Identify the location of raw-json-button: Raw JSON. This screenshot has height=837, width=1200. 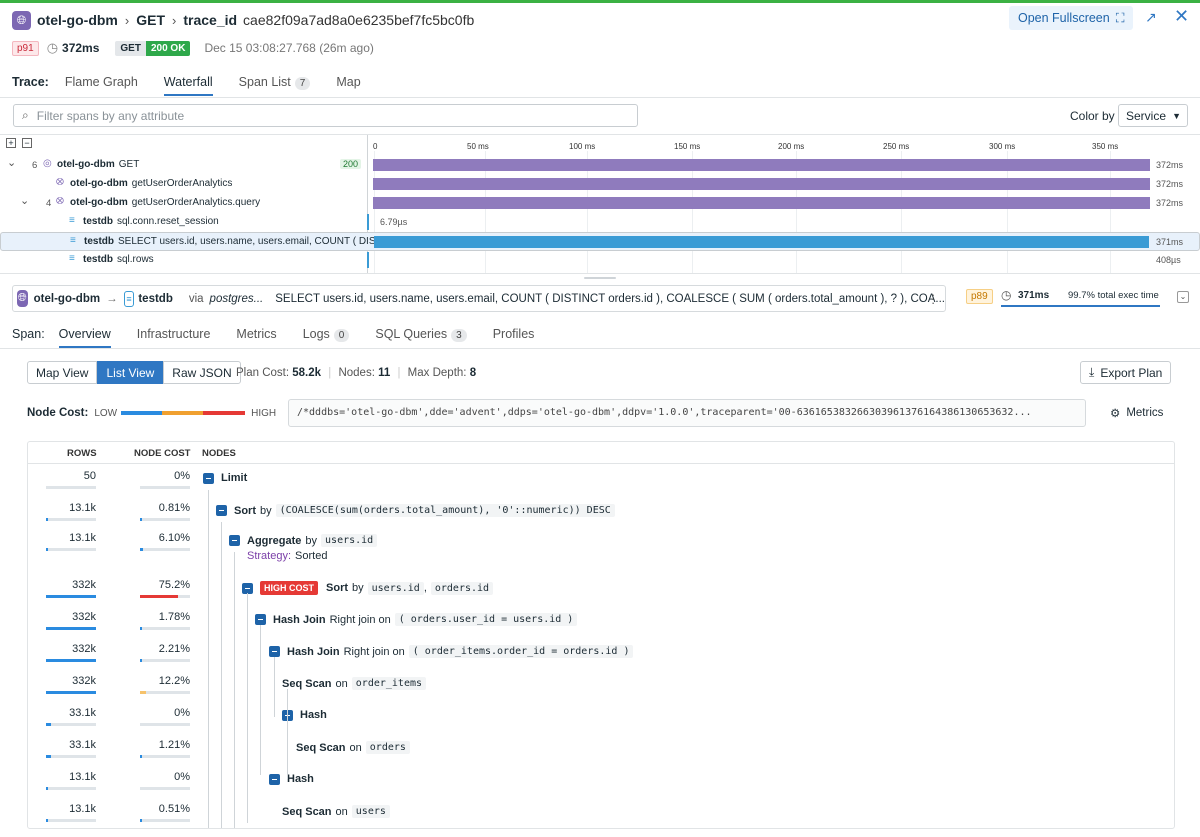
(202, 372).